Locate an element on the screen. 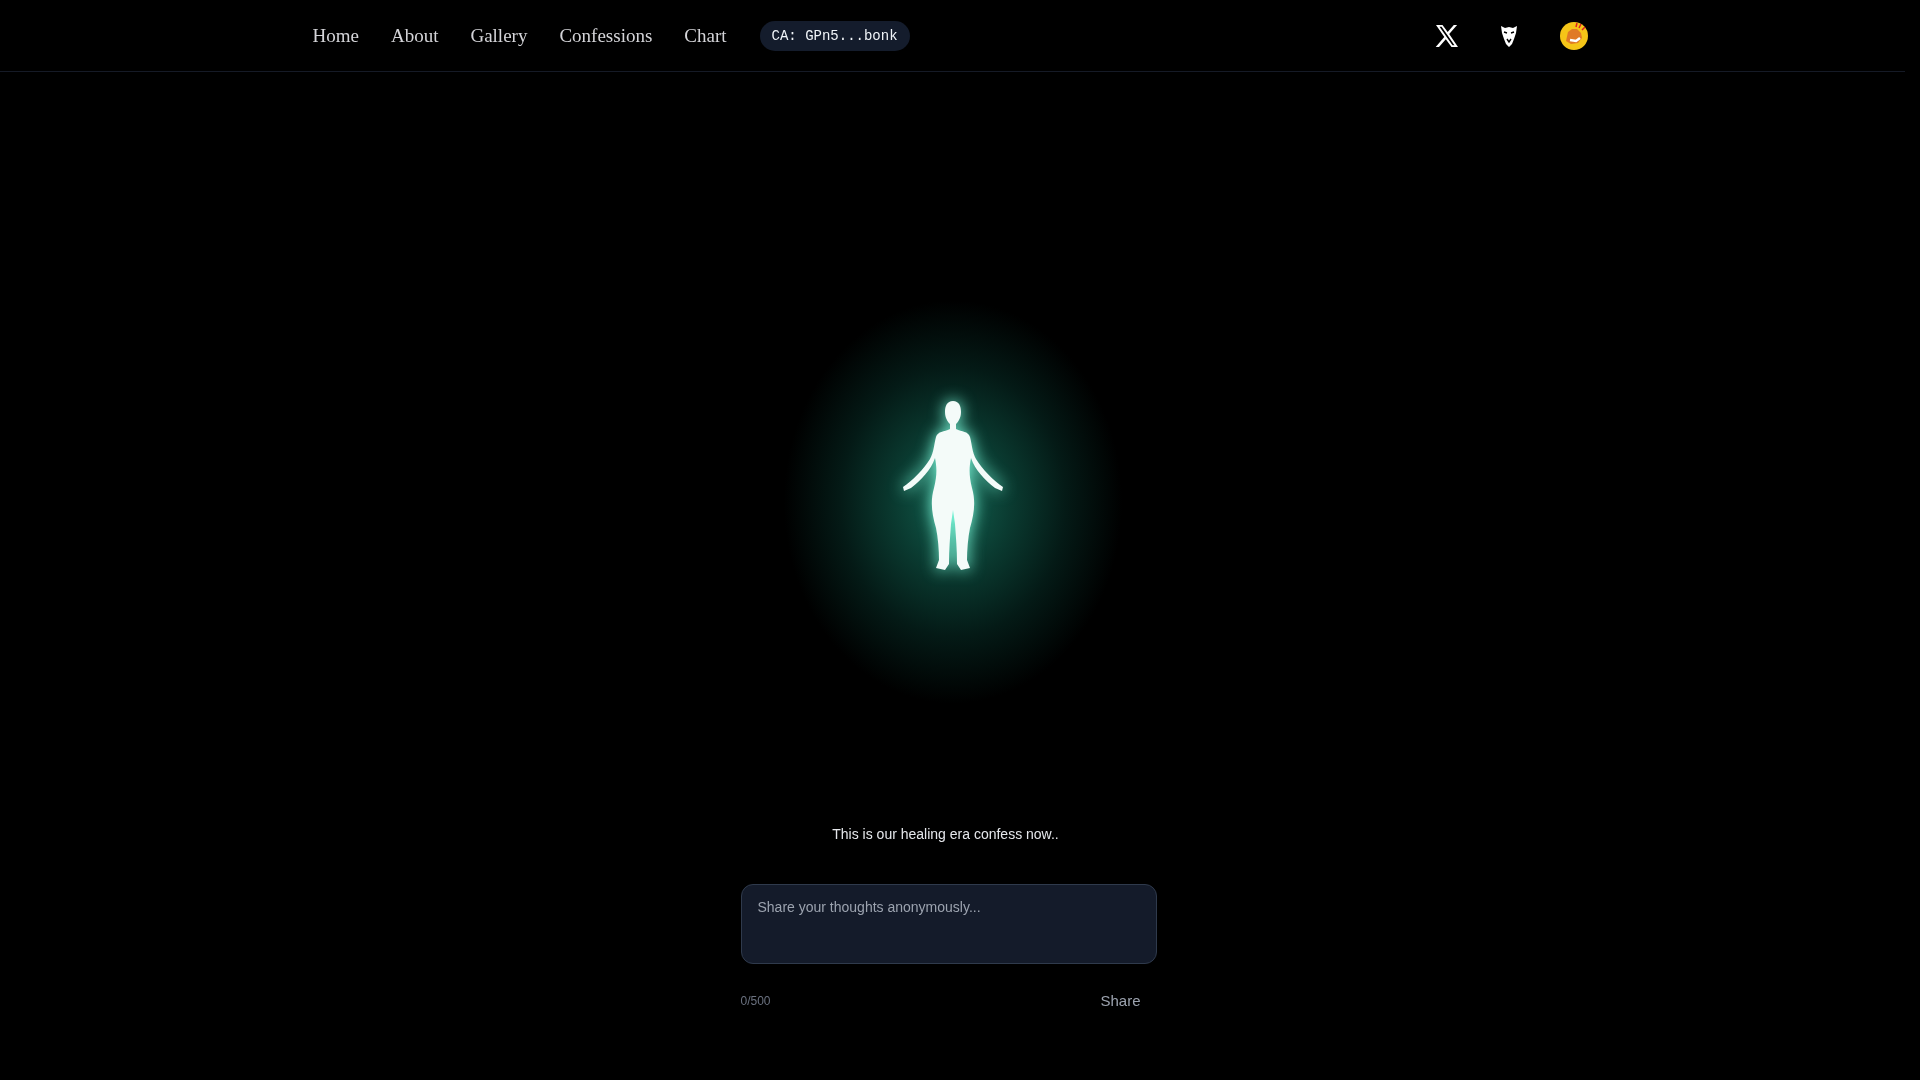 This screenshot has height=1080, width=1920. contract-address-button: CA: GPn5...bonk is located at coordinates (834, 35).